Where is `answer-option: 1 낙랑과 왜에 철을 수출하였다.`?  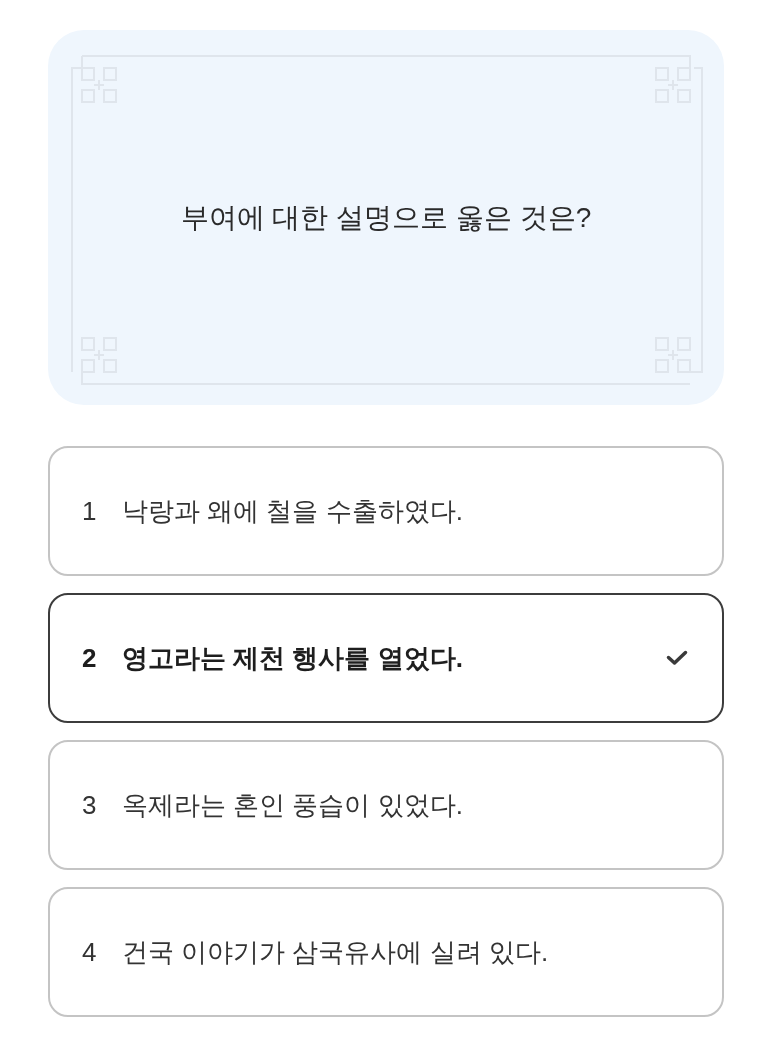 answer-option: 1 낙랑과 왜에 철을 수출하였다. is located at coordinates (386, 511).